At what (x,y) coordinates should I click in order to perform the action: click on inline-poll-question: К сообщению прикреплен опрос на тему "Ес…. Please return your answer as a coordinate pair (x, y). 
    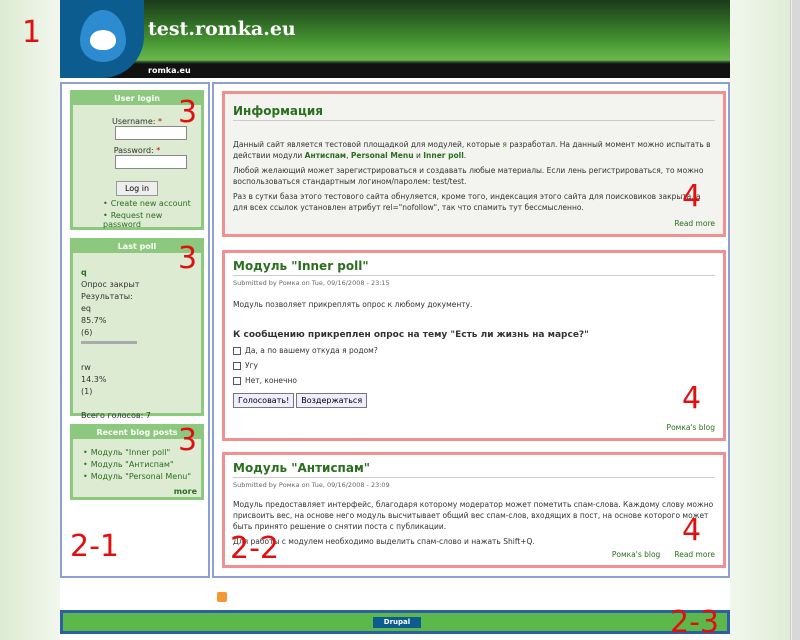
    Looking at the image, I should click on (411, 335).